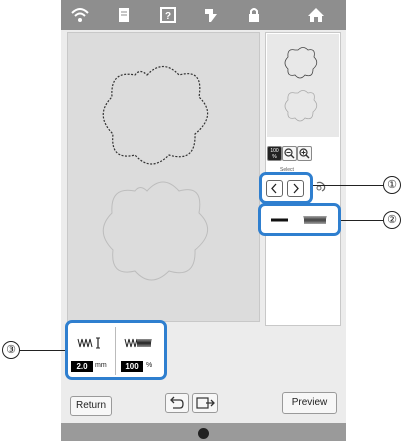 The width and height of the screenshot is (402, 441). I want to click on line-type-options, so click(299, 219).